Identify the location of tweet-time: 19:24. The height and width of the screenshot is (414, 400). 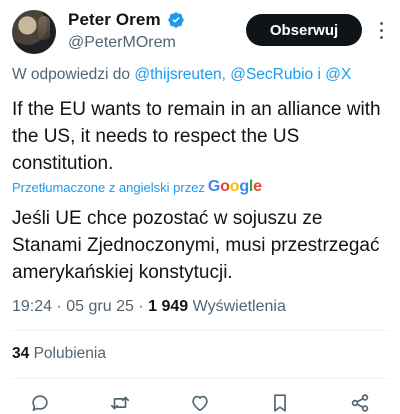
(32, 306).